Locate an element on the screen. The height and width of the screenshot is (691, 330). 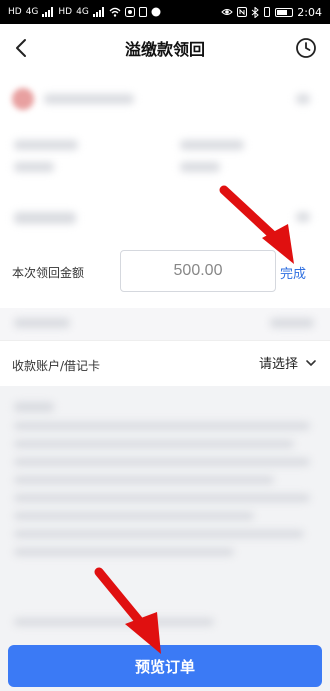
account-select-text: 请选择 is located at coordinates (278, 364).